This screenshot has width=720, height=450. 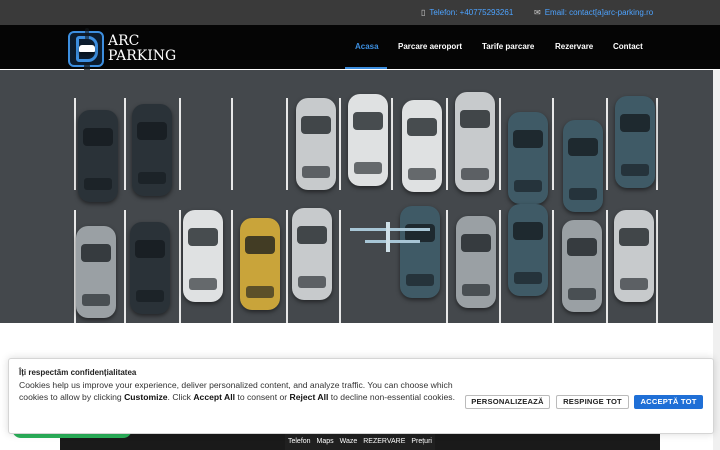 I want to click on quick-actions-bar: Telefon Maps Waze REZERVARE Prețuri, so click(x=360, y=441).